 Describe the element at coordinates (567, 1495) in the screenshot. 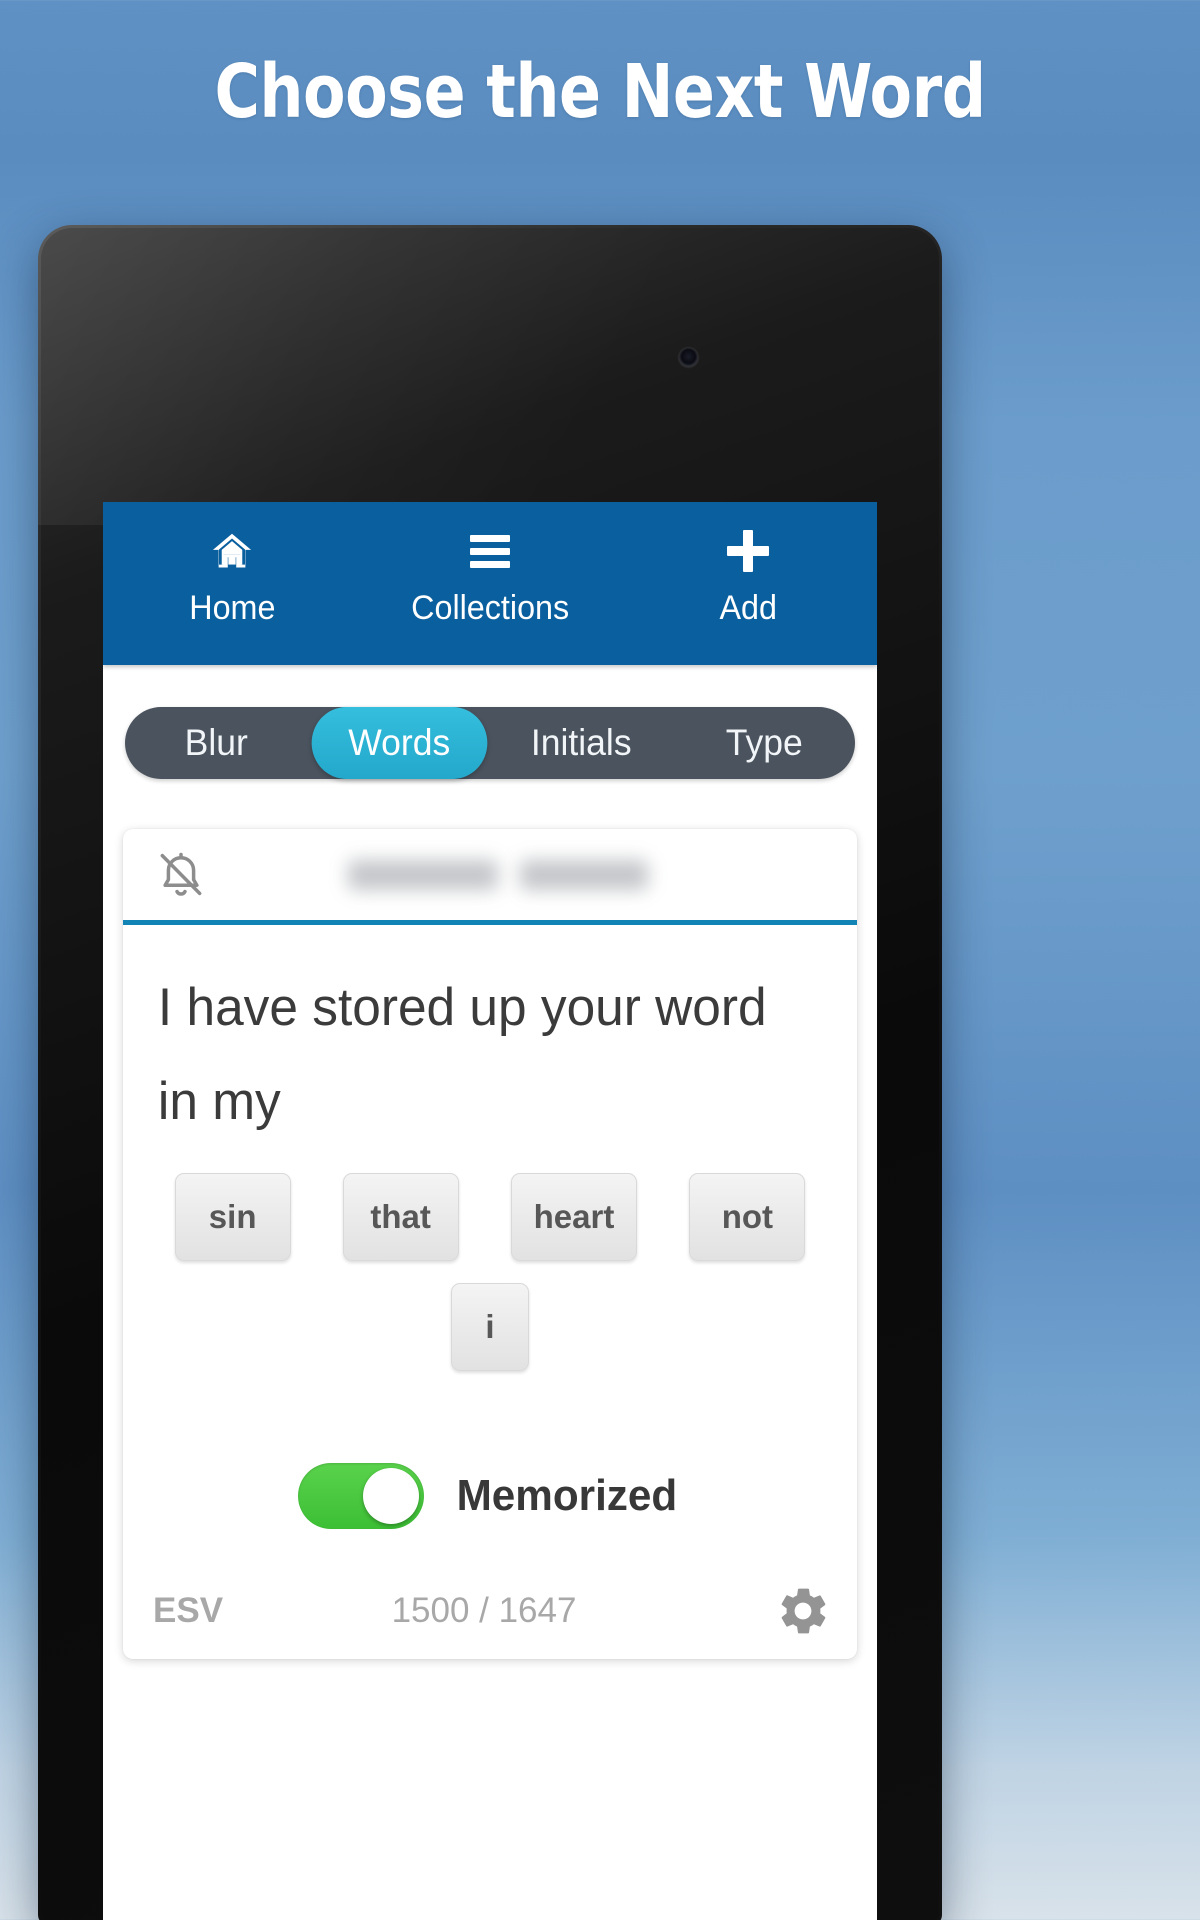

I see `memorized-label: Memorized` at that location.